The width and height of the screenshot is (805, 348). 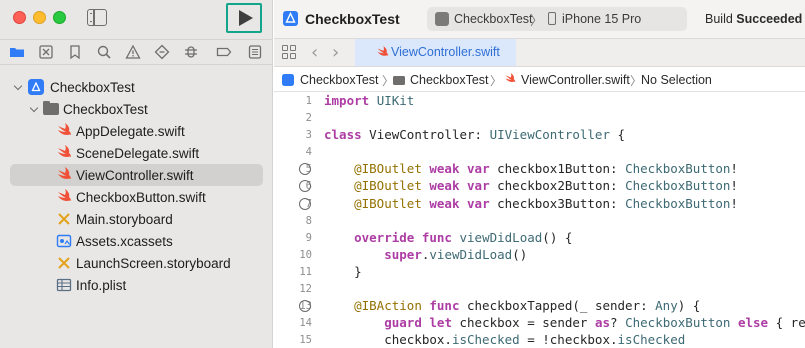 What do you see at coordinates (557, 19) in the screenshot?
I see `scheme-selector: CheckboxTest 〉 iPhone 15 Pro` at bounding box center [557, 19].